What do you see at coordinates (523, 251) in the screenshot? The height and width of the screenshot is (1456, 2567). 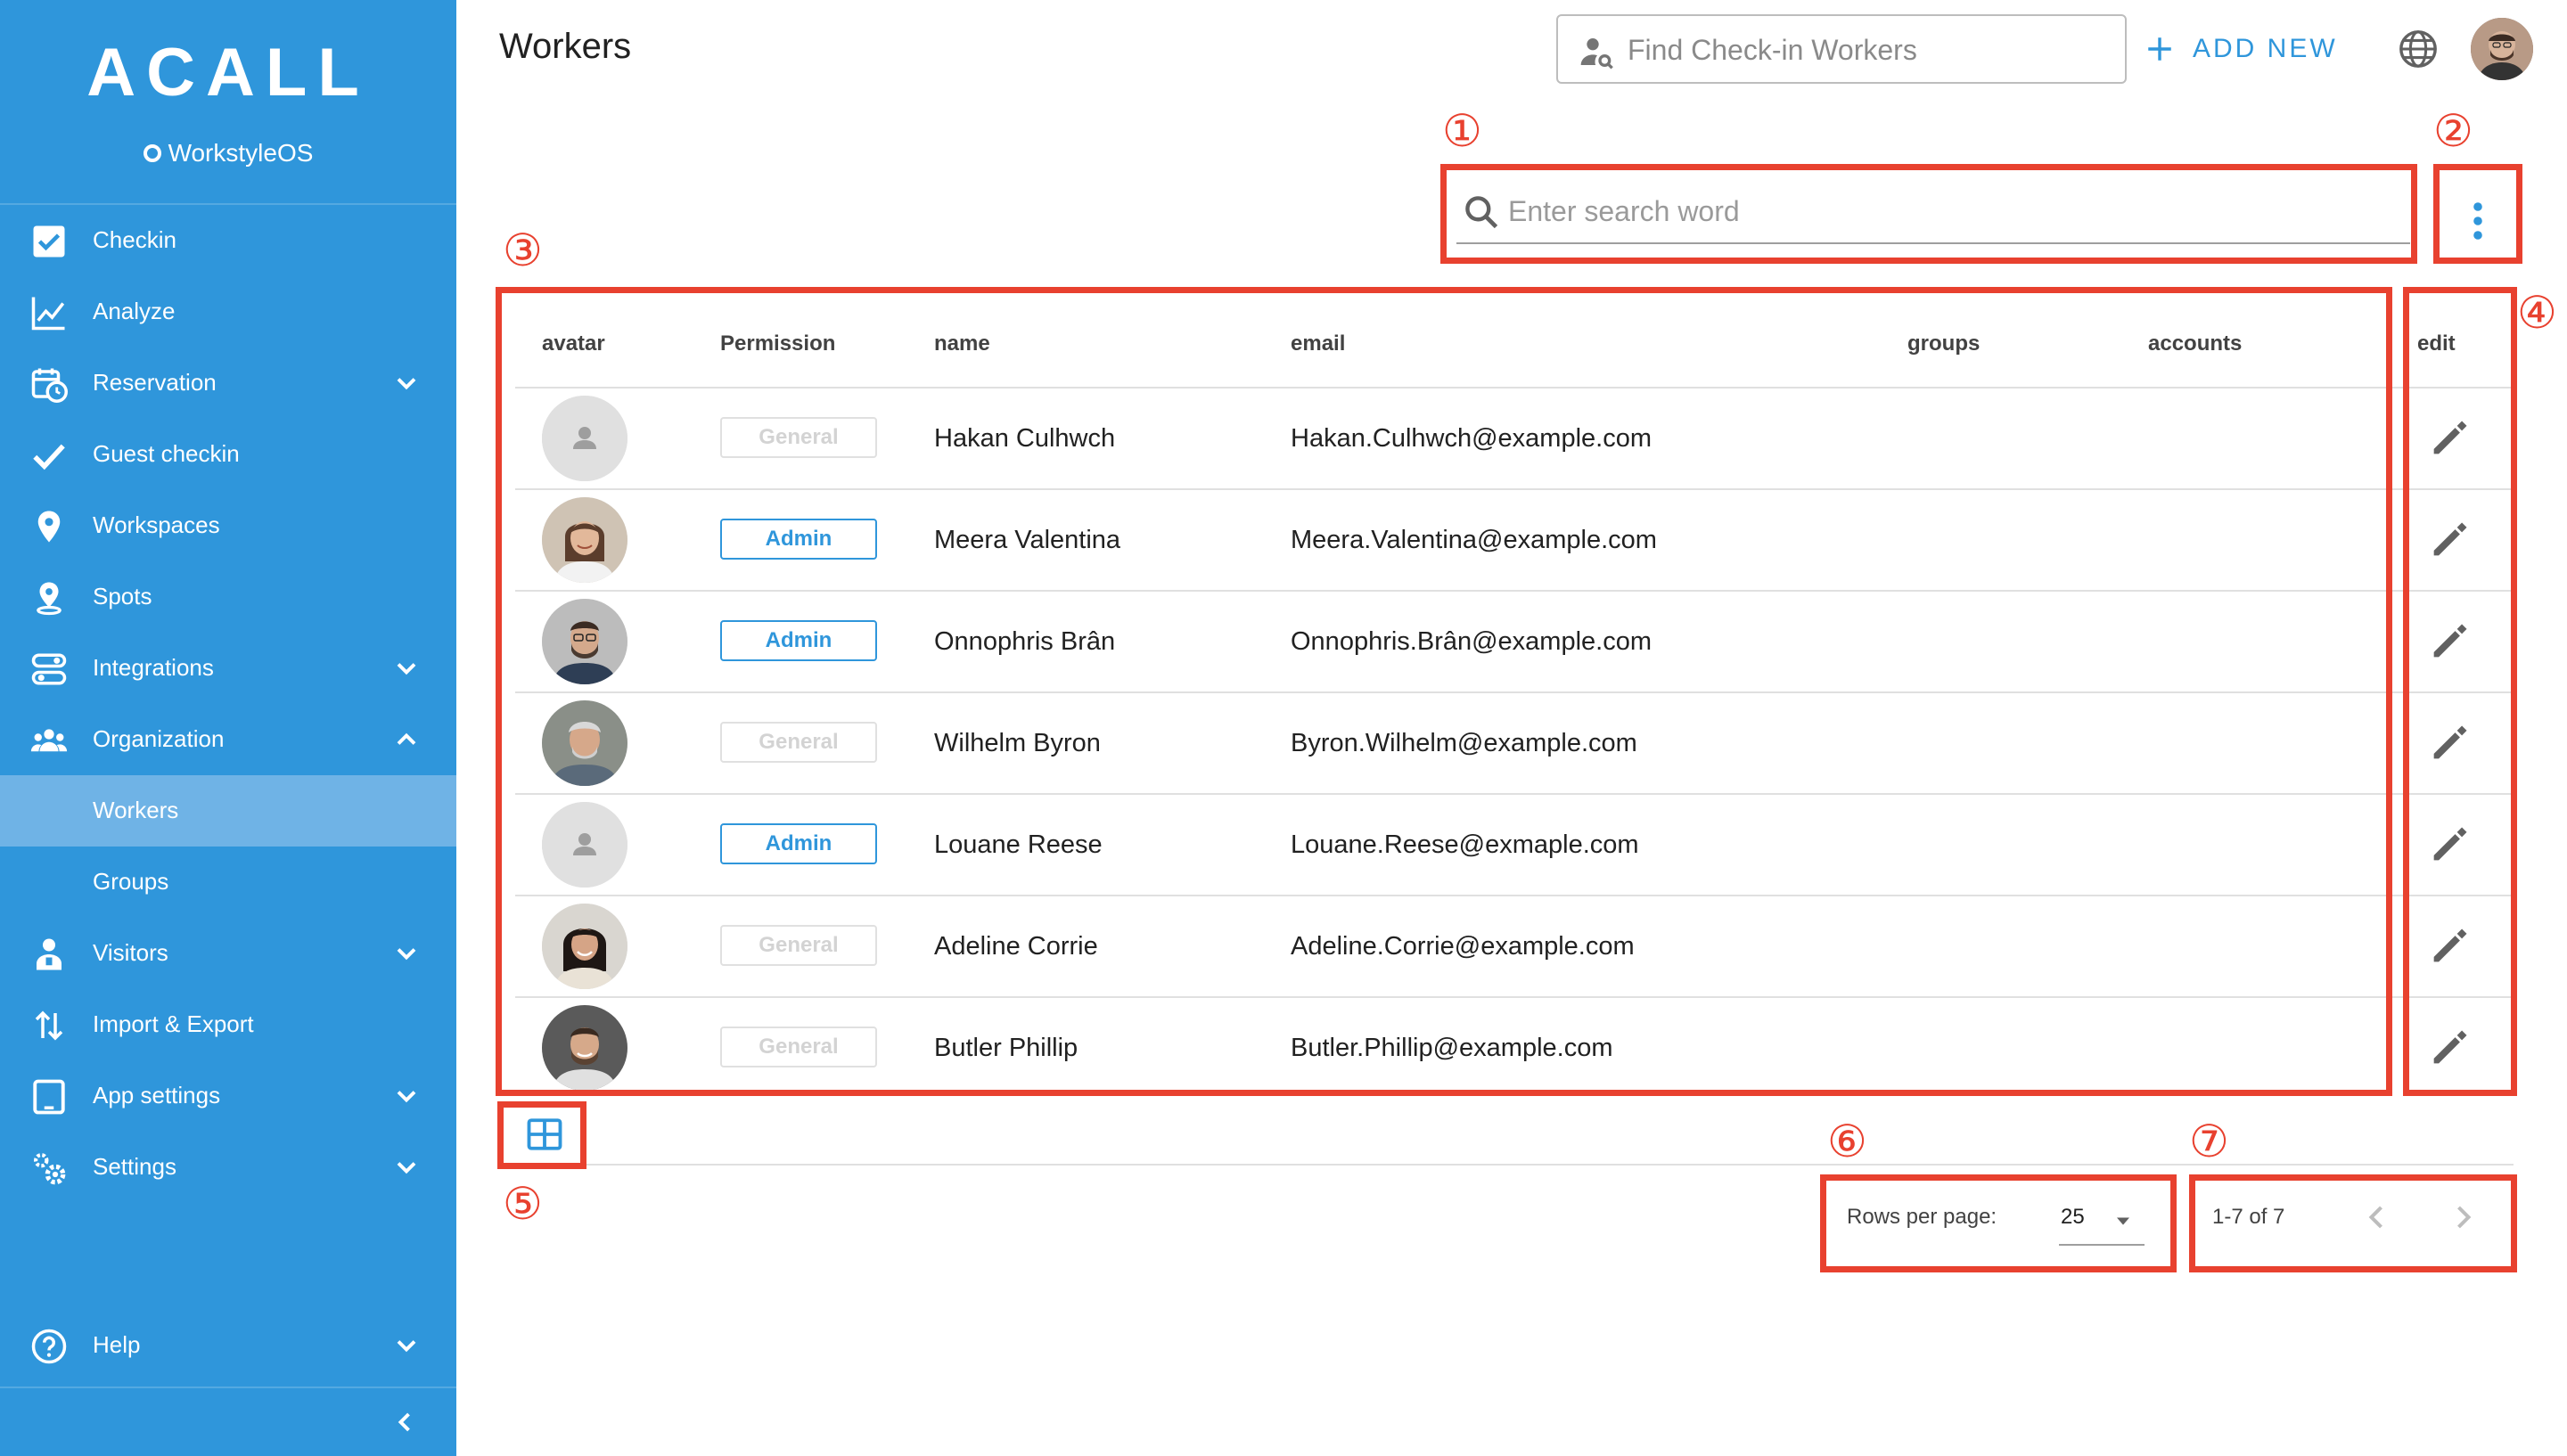 I see `annotation-number-3: ③` at bounding box center [523, 251].